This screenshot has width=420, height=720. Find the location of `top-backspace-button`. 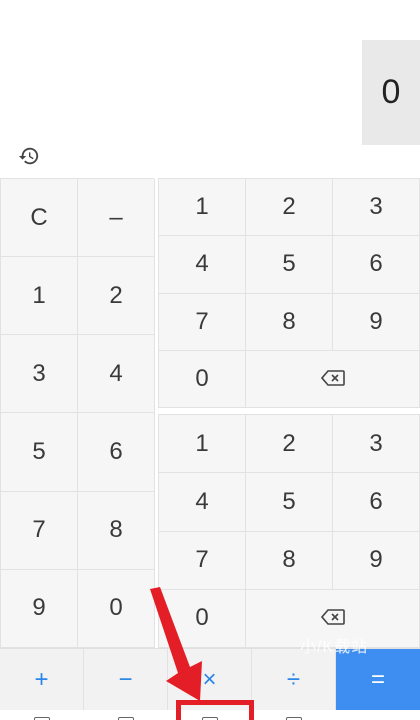

top-backspace-button is located at coordinates (333, 379).